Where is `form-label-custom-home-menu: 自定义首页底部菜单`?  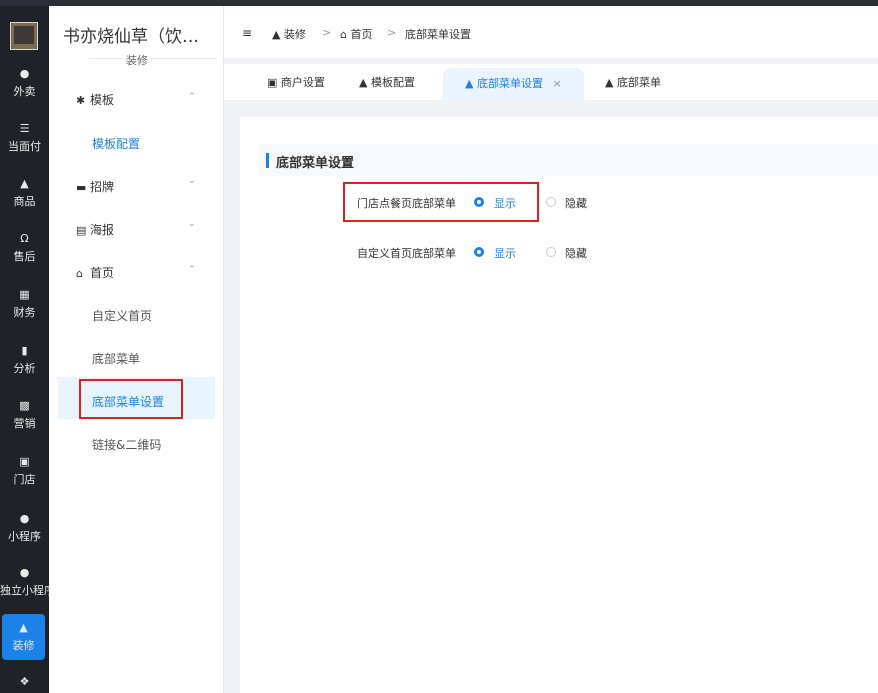 form-label-custom-home-menu: 自定义首页底部菜单 is located at coordinates (406, 253).